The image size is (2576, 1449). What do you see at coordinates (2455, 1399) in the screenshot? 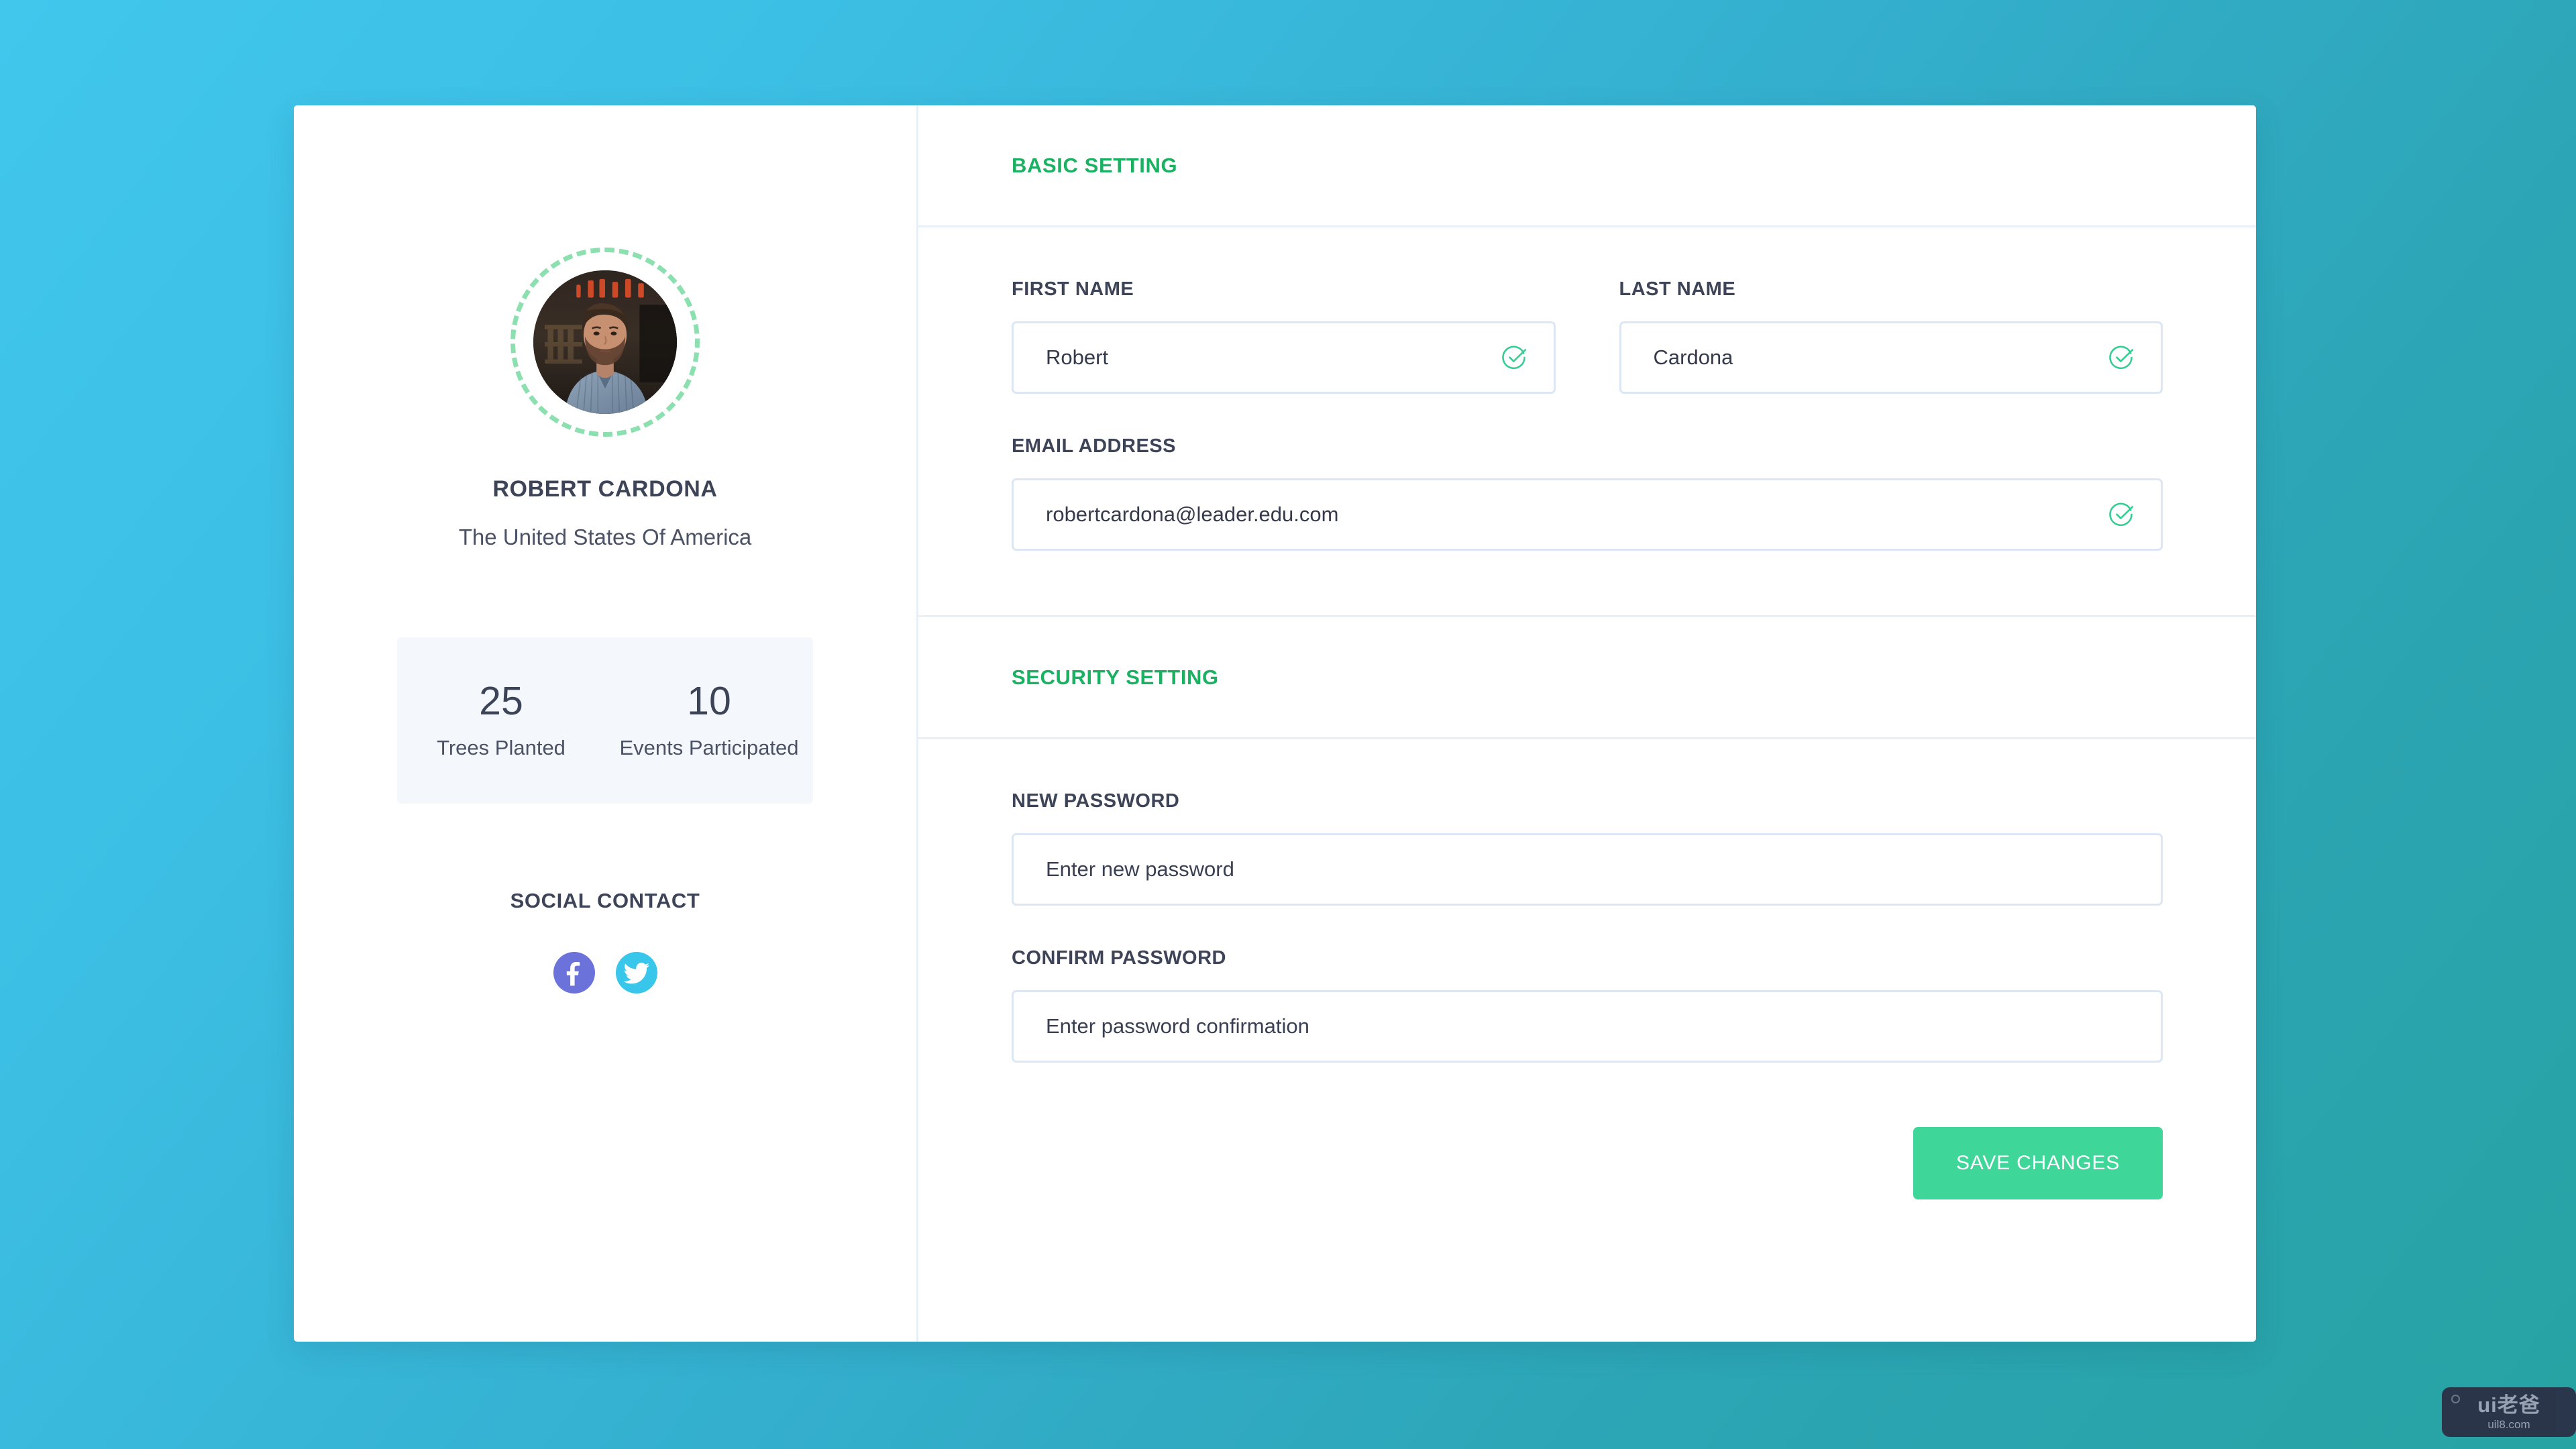
I see `watermark-dot-icon` at bounding box center [2455, 1399].